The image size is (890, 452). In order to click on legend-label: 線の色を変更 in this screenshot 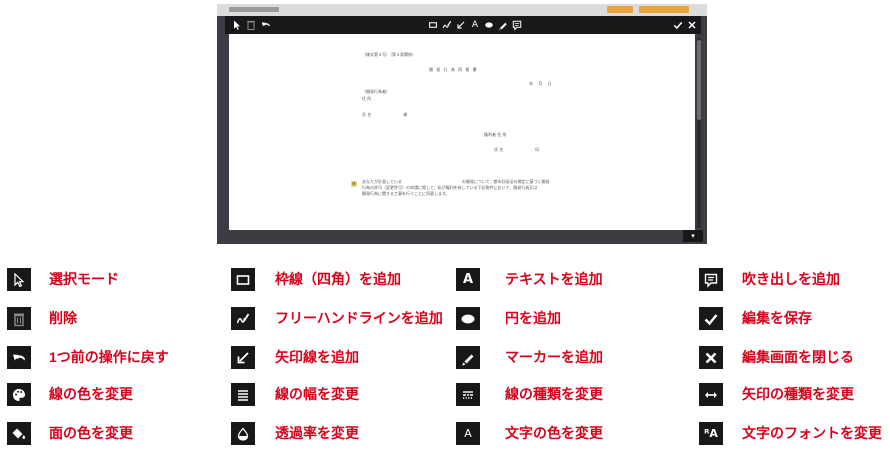, I will do `click(91, 394)`.